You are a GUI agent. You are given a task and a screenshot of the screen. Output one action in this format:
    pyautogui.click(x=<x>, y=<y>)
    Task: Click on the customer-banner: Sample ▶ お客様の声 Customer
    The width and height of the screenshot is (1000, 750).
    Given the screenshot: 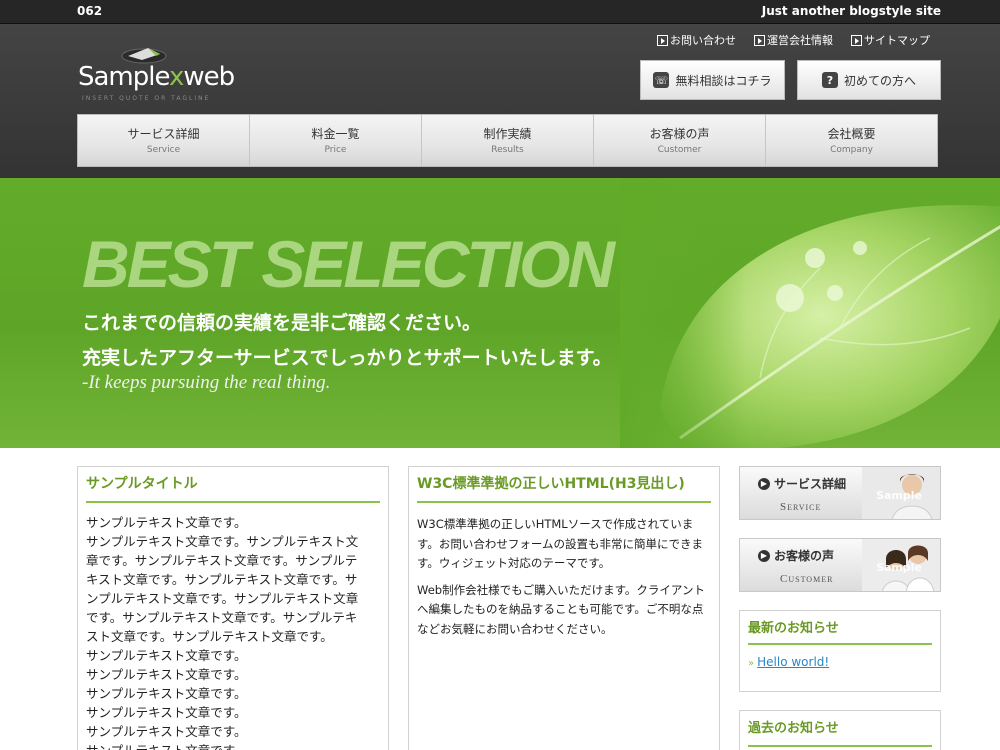 What is the action you would take?
    pyautogui.click(x=840, y=565)
    